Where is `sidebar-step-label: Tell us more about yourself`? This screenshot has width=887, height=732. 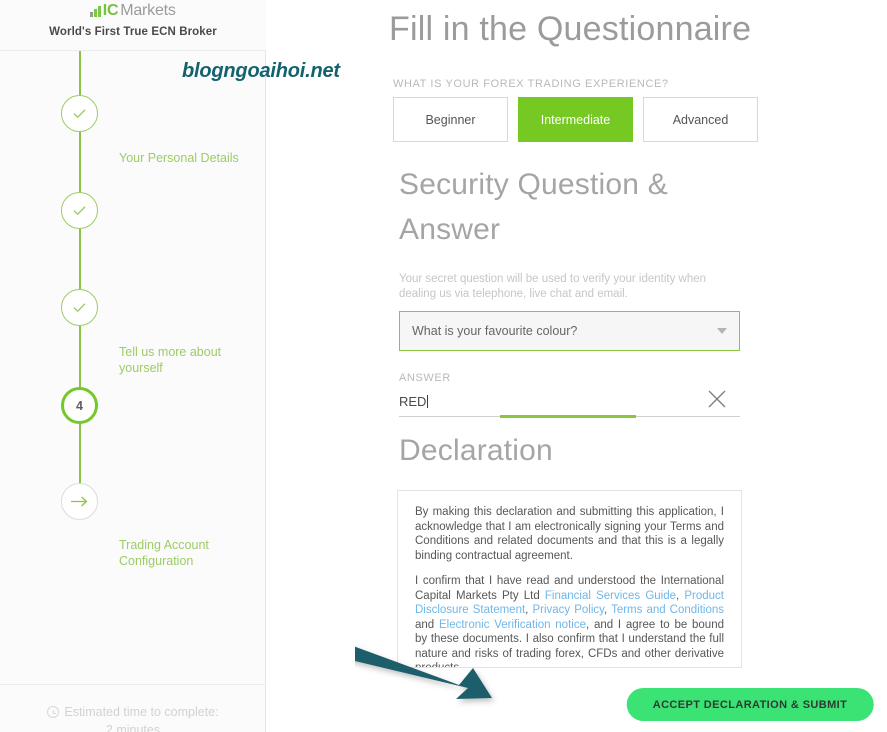
sidebar-step-label: Tell us more about yourself is located at coordinates (170, 360).